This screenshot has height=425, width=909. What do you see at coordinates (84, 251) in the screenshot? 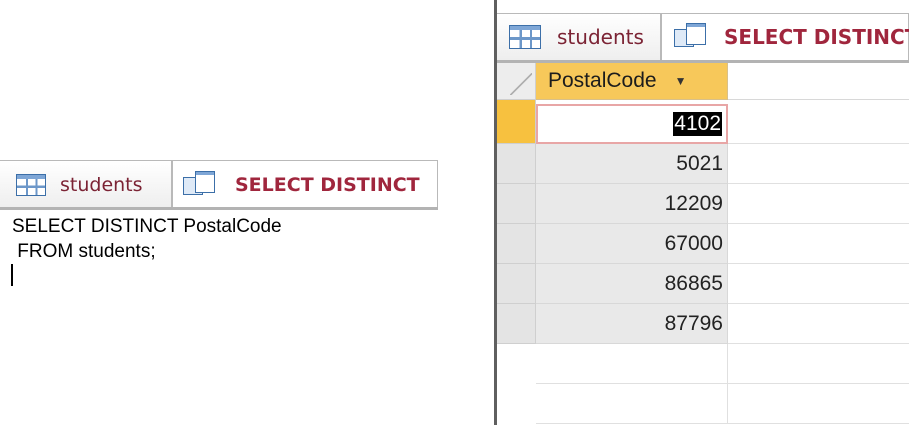
I see `sql-line: FROM students;` at bounding box center [84, 251].